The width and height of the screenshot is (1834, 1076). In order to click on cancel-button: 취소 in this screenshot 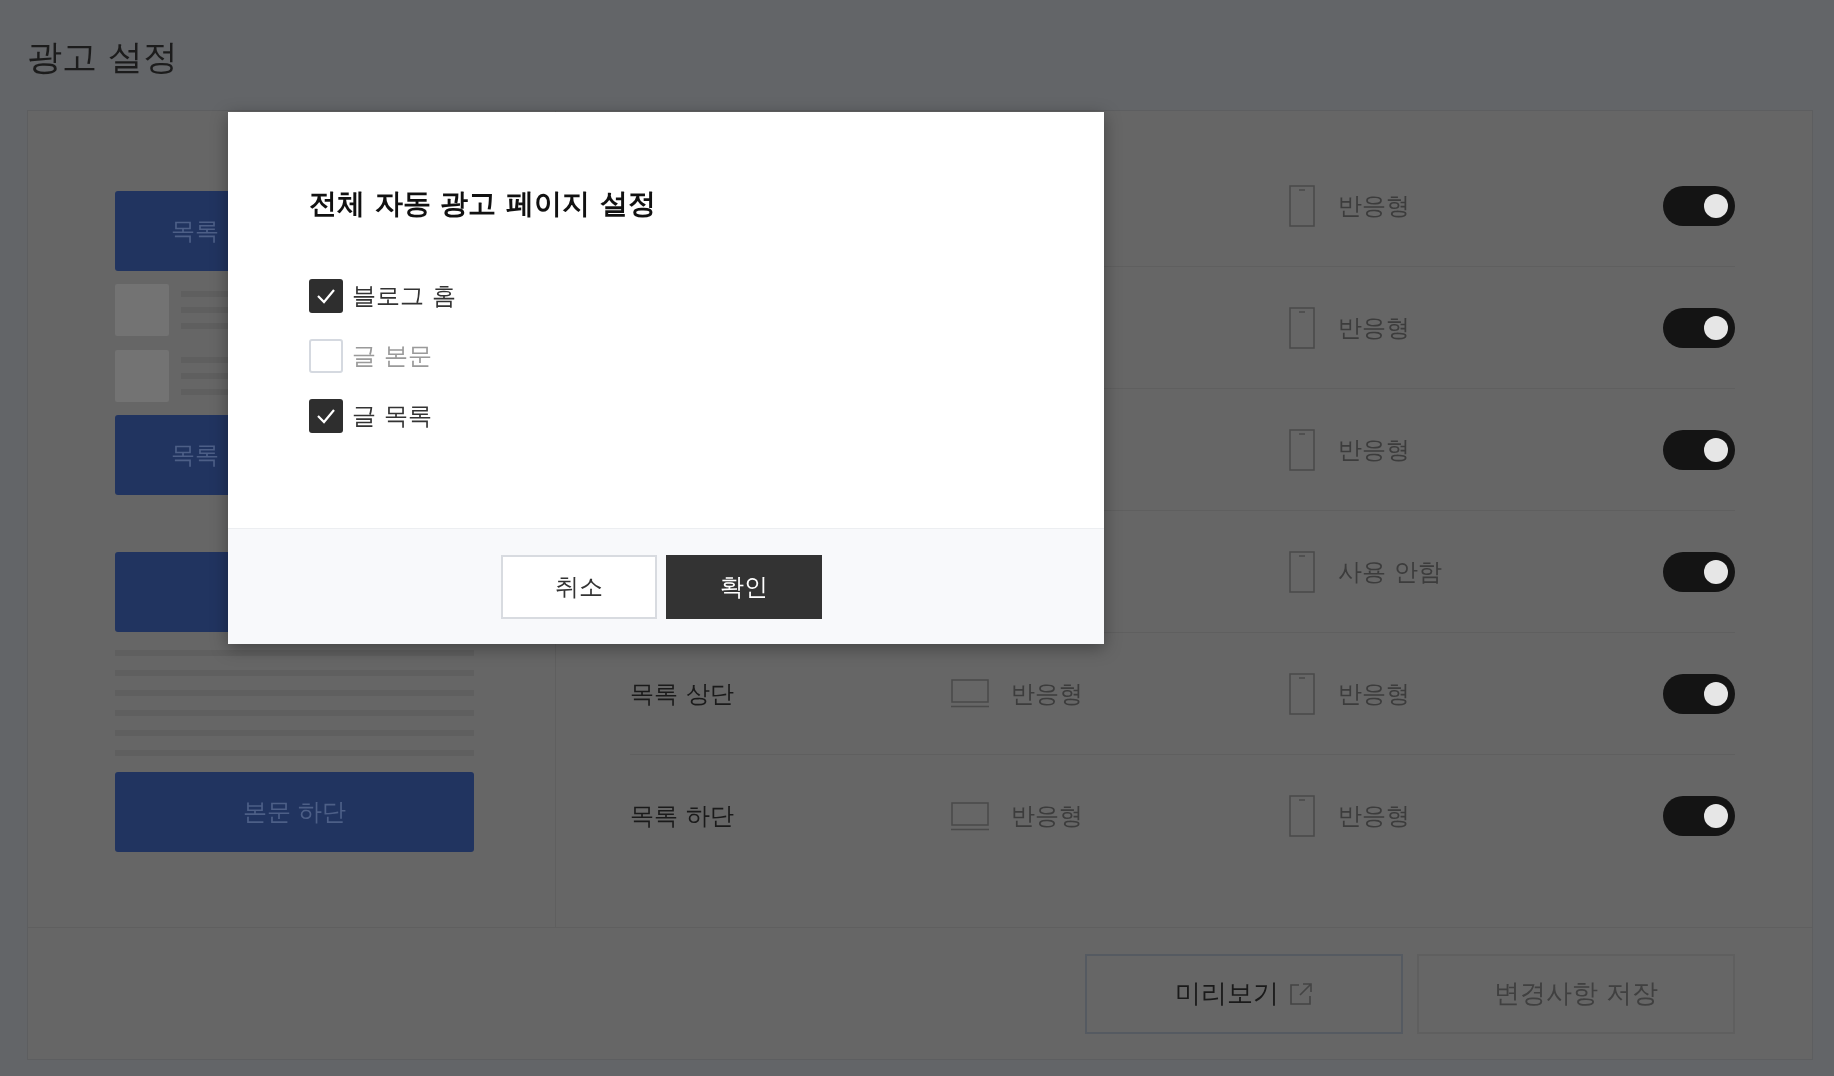, I will do `click(578, 586)`.